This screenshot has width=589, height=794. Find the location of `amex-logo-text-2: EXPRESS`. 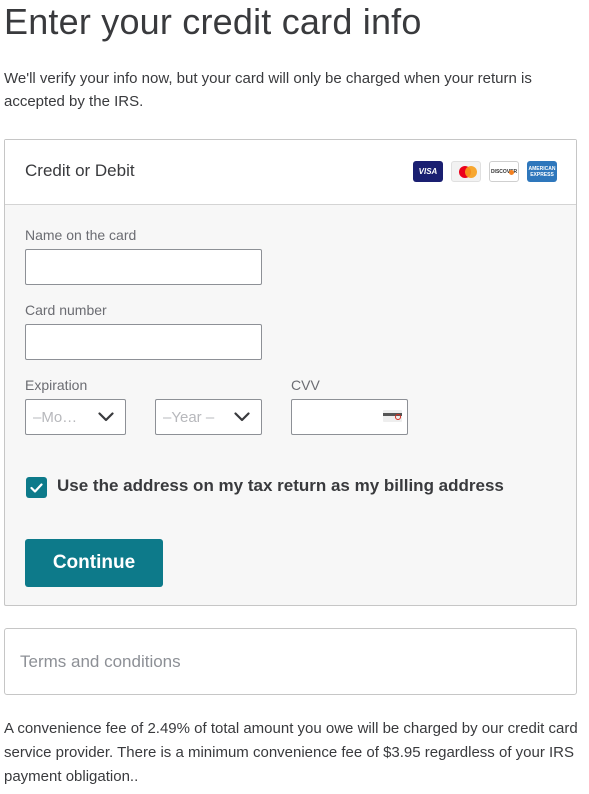

amex-logo-text-2: EXPRESS is located at coordinates (542, 174).